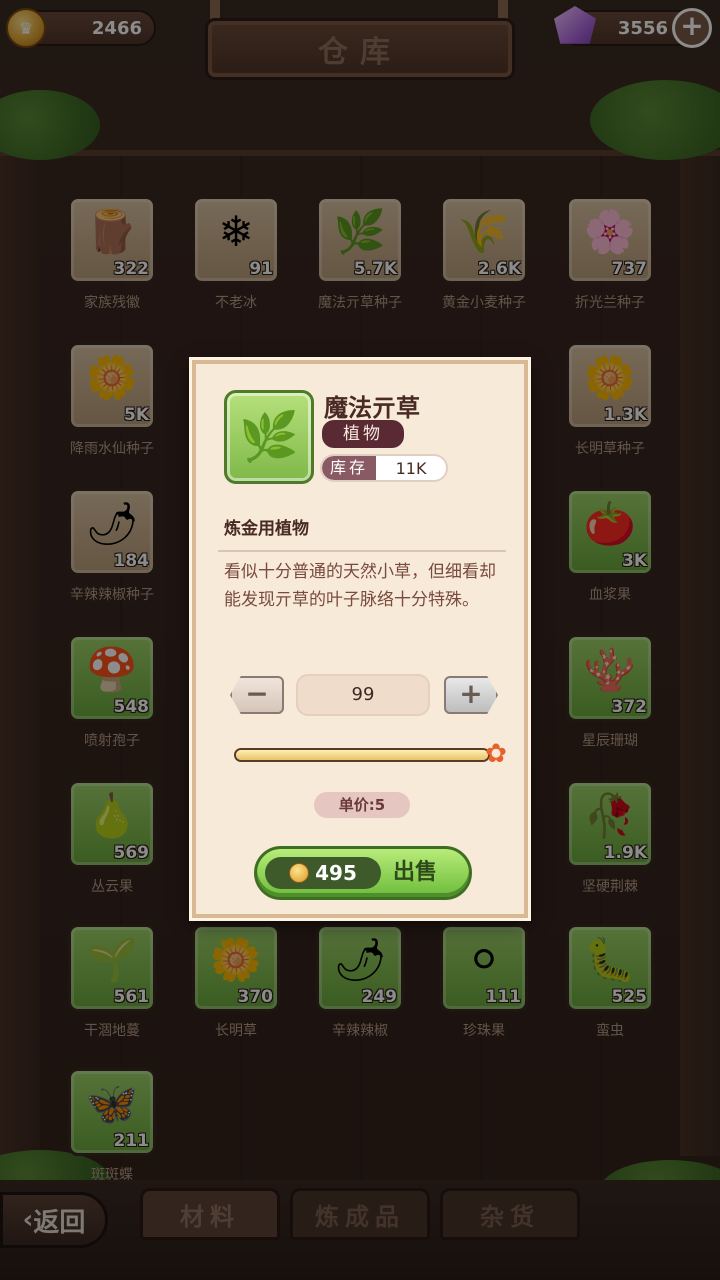 The image size is (720, 1280). What do you see at coordinates (299, 873) in the screenshot?
I see `coin-icon` at bounding box center [299, 873].